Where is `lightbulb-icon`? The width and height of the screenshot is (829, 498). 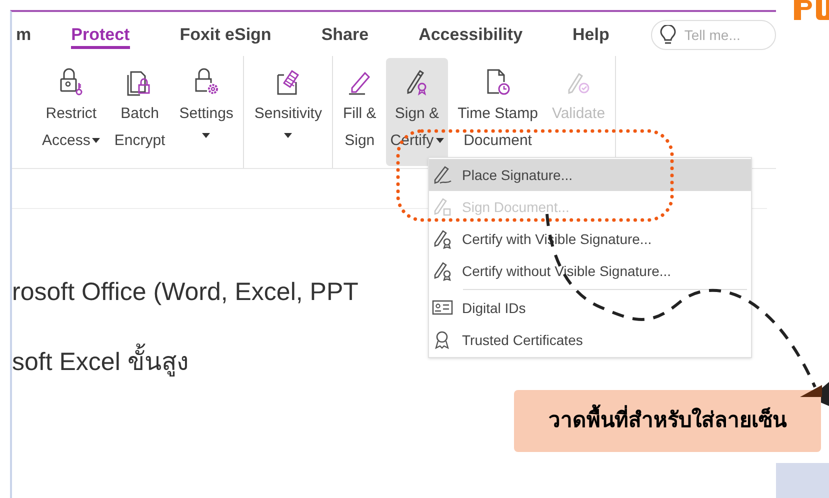
lightbulb-icon is located at coordinates (668, 35).